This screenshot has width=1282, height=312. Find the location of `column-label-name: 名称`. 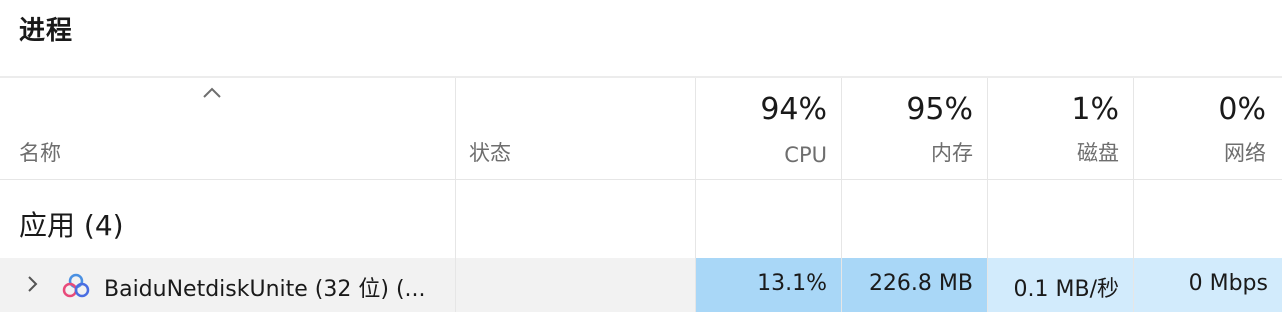

column-label-name: 名称 is located at coordinates (40, 153).